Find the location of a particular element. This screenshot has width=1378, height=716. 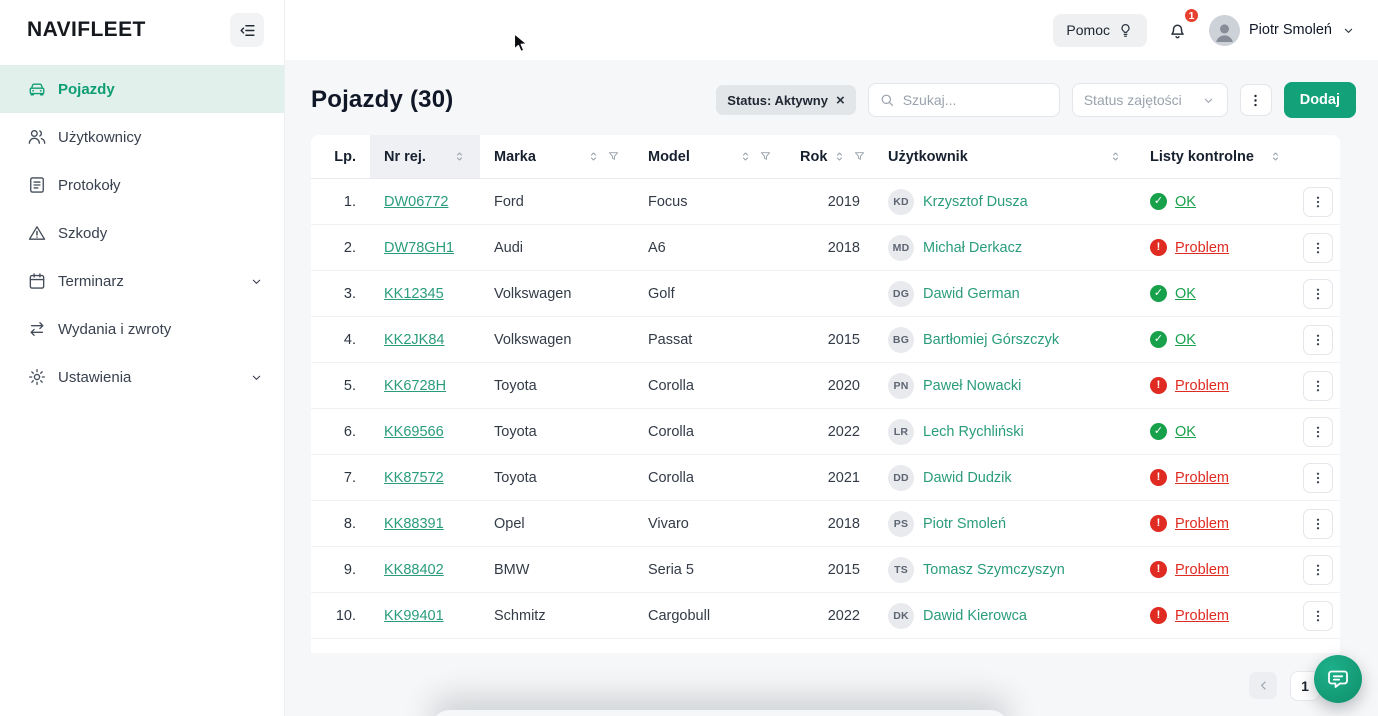

registration-link: KK99401 is located at coordinates (414, 616).